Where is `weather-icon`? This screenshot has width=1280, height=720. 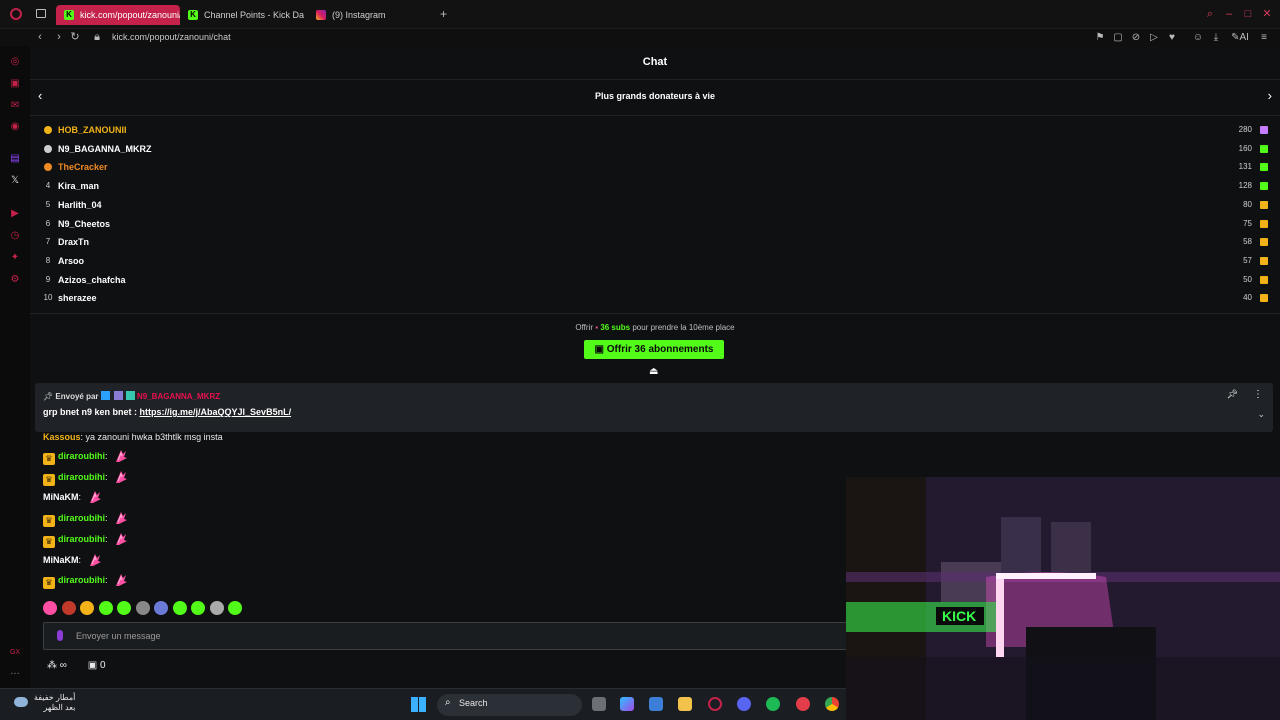 weather-icon is located at coordinates (21, 702).